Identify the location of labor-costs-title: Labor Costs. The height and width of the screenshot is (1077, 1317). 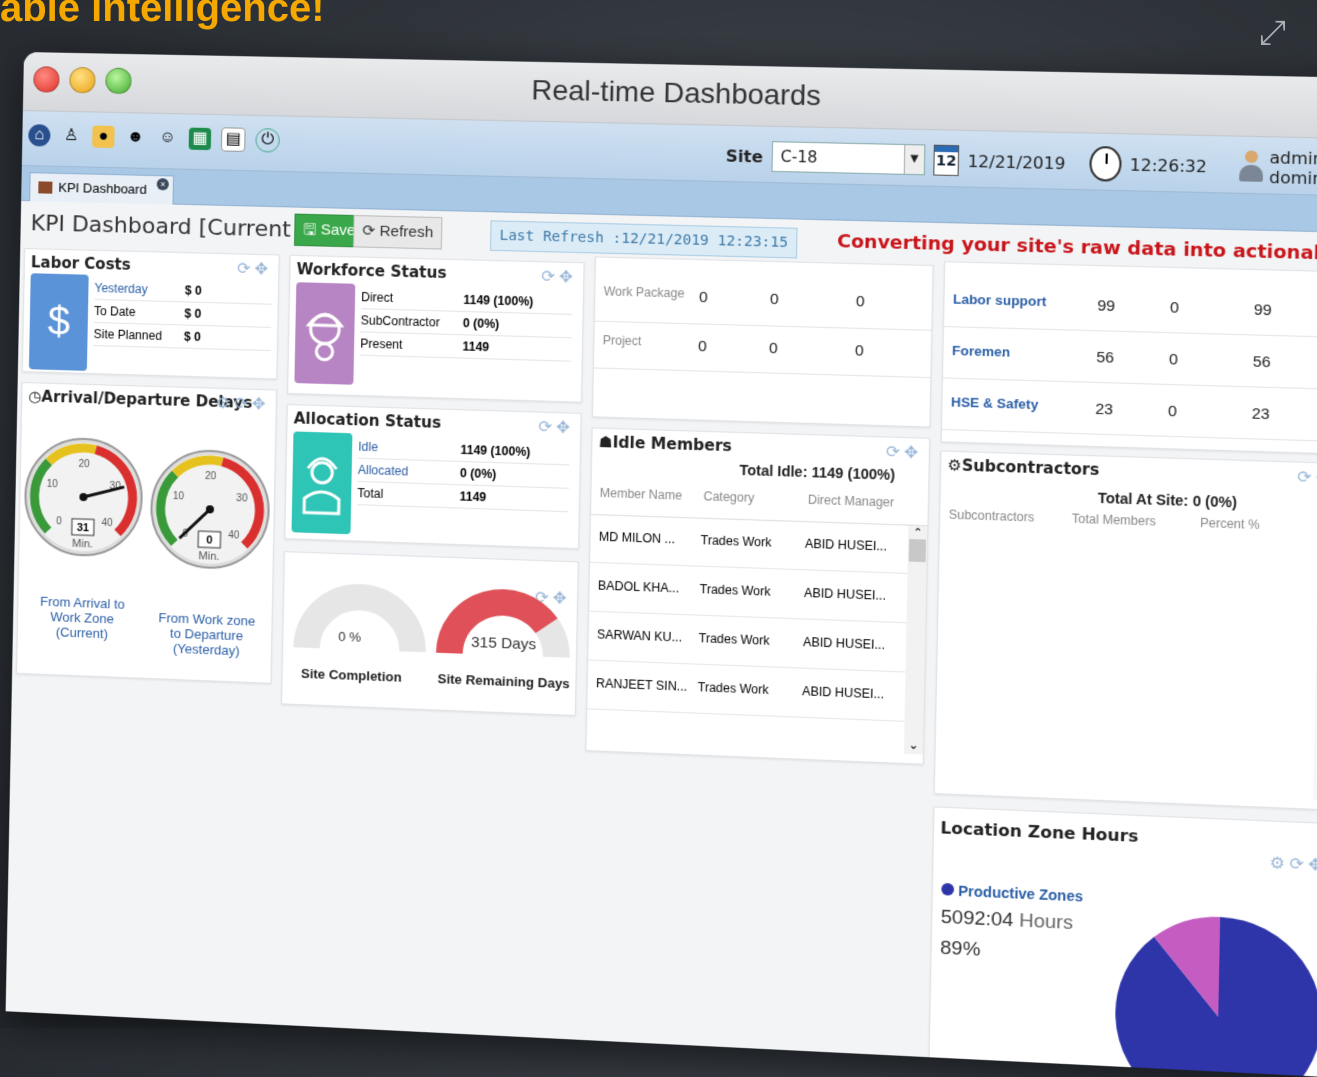
(80, 263).